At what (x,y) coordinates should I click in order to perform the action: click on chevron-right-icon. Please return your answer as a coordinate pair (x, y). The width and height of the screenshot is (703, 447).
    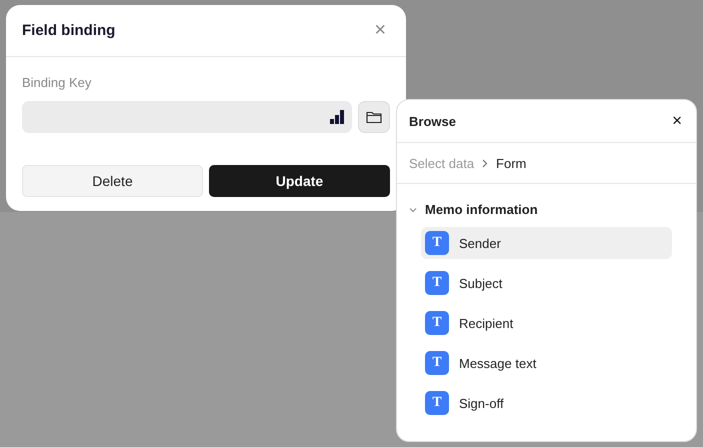
    Looking at the image, I should click on (485, 163).